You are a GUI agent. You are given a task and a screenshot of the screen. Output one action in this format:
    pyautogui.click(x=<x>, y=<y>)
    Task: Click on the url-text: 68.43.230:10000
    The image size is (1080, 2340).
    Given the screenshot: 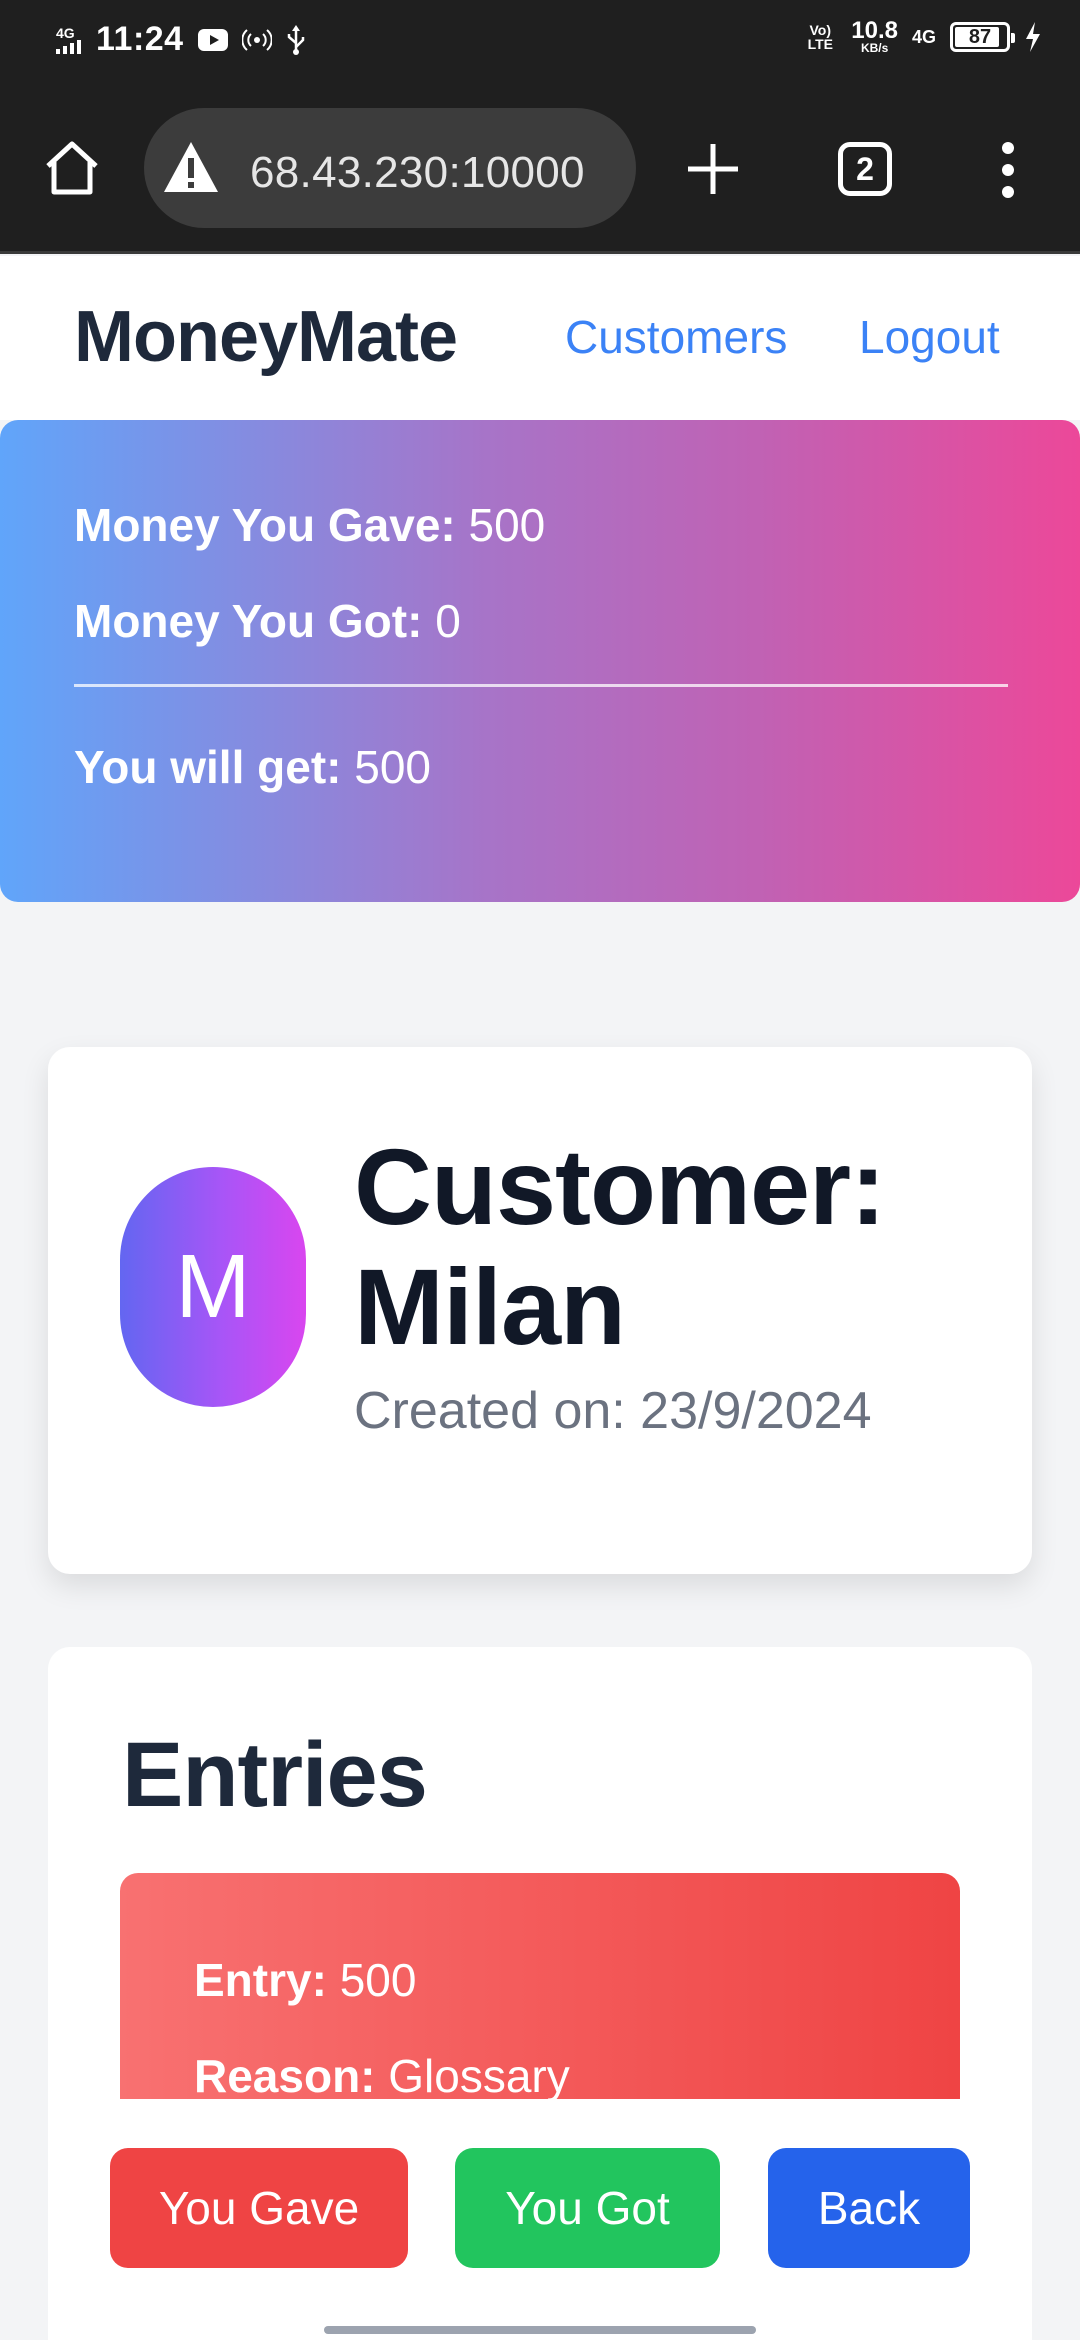 What is the action you would take?
    pyautogui.click(x=417, y=173)
    